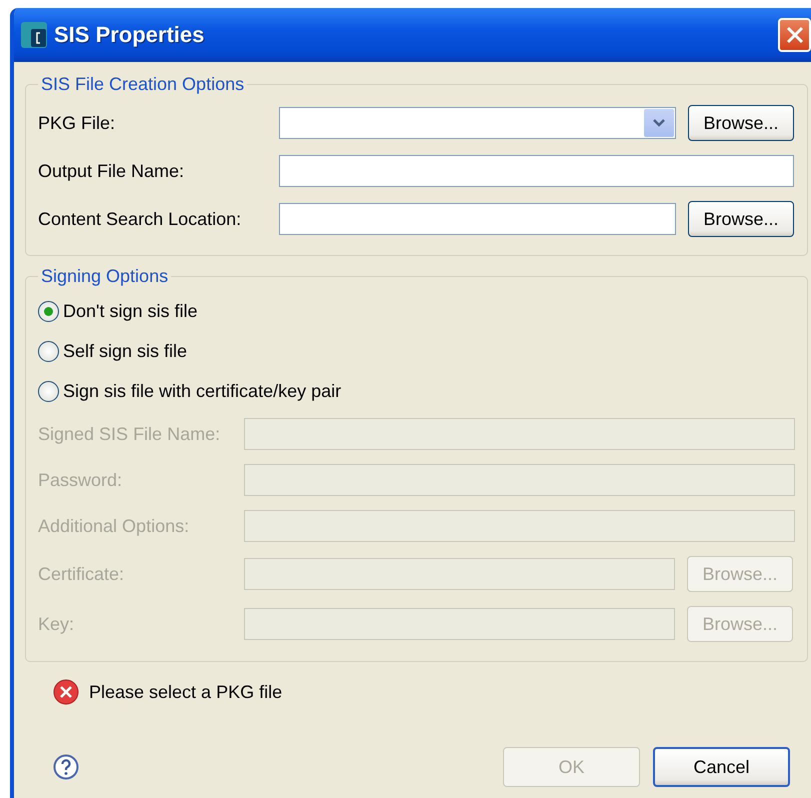 This screenshot has height=798, width=811. Describe the element at coordinates (34, 35) in the screenshot. I see `app-icon` at that location.